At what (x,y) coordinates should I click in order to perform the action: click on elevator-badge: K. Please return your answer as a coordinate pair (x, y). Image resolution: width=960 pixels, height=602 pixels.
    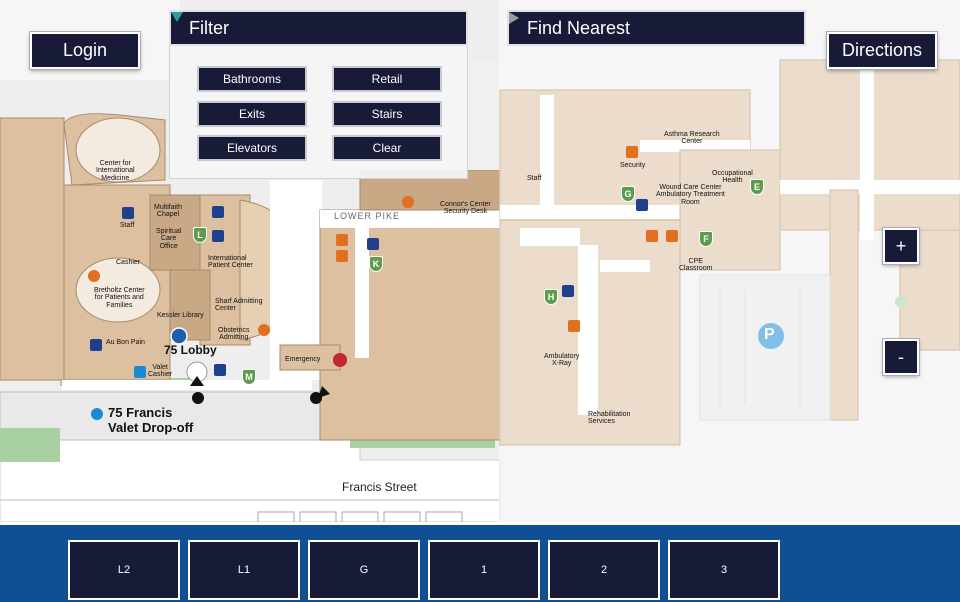
    Looking at the image, I should click on (376, 264).